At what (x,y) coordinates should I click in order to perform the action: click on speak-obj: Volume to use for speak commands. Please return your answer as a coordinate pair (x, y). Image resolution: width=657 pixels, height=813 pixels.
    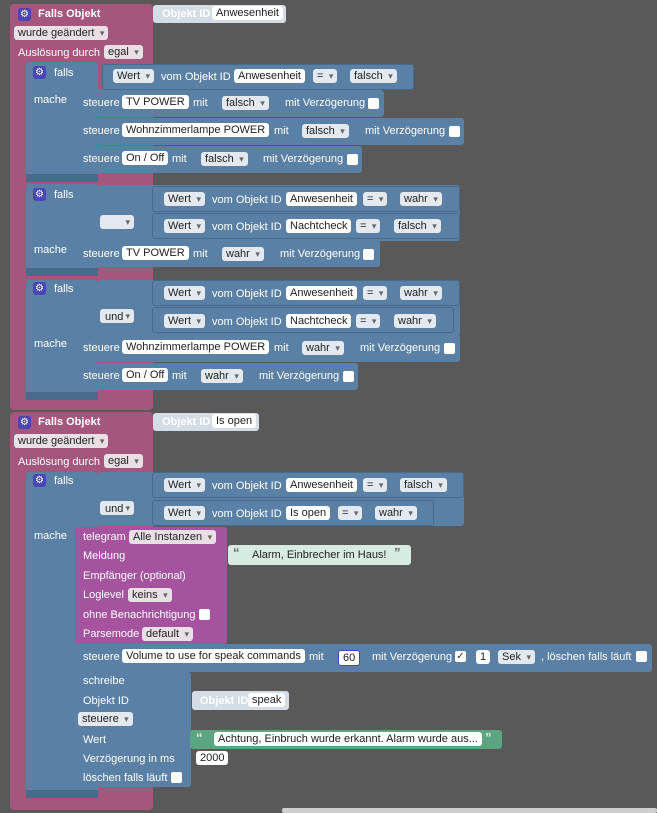
    Looking at the image, I should click on (213, 656).